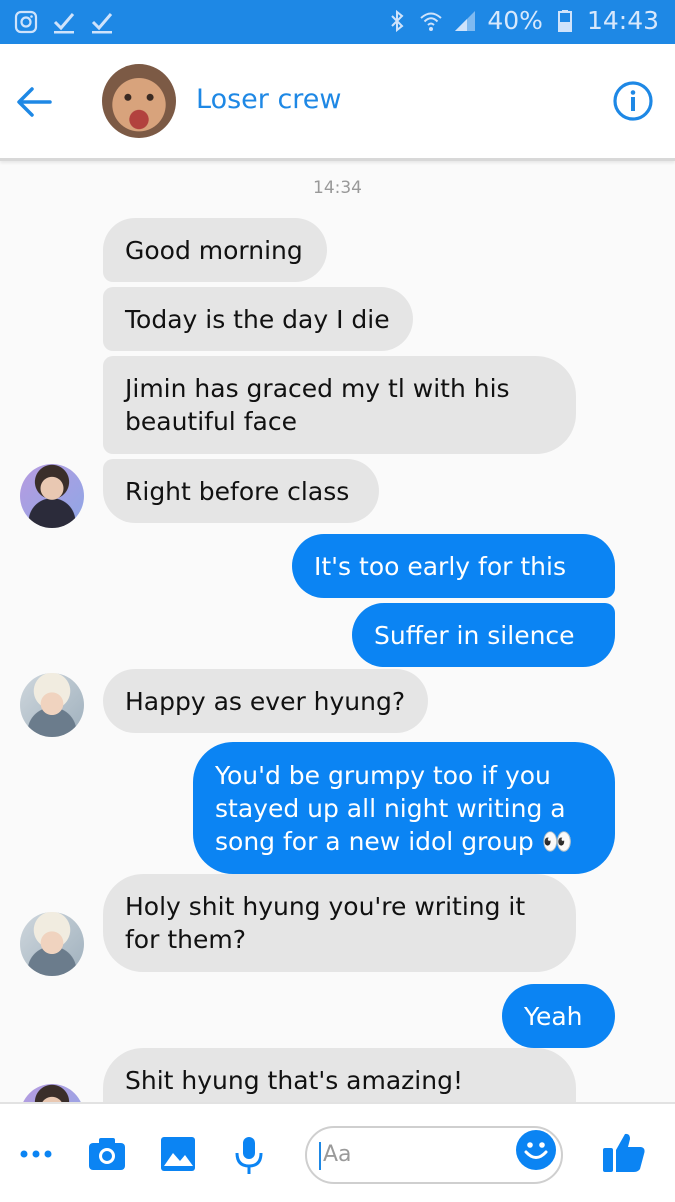 The image size is (675, 1202). I want to click on info-icon, so click(633, 101).